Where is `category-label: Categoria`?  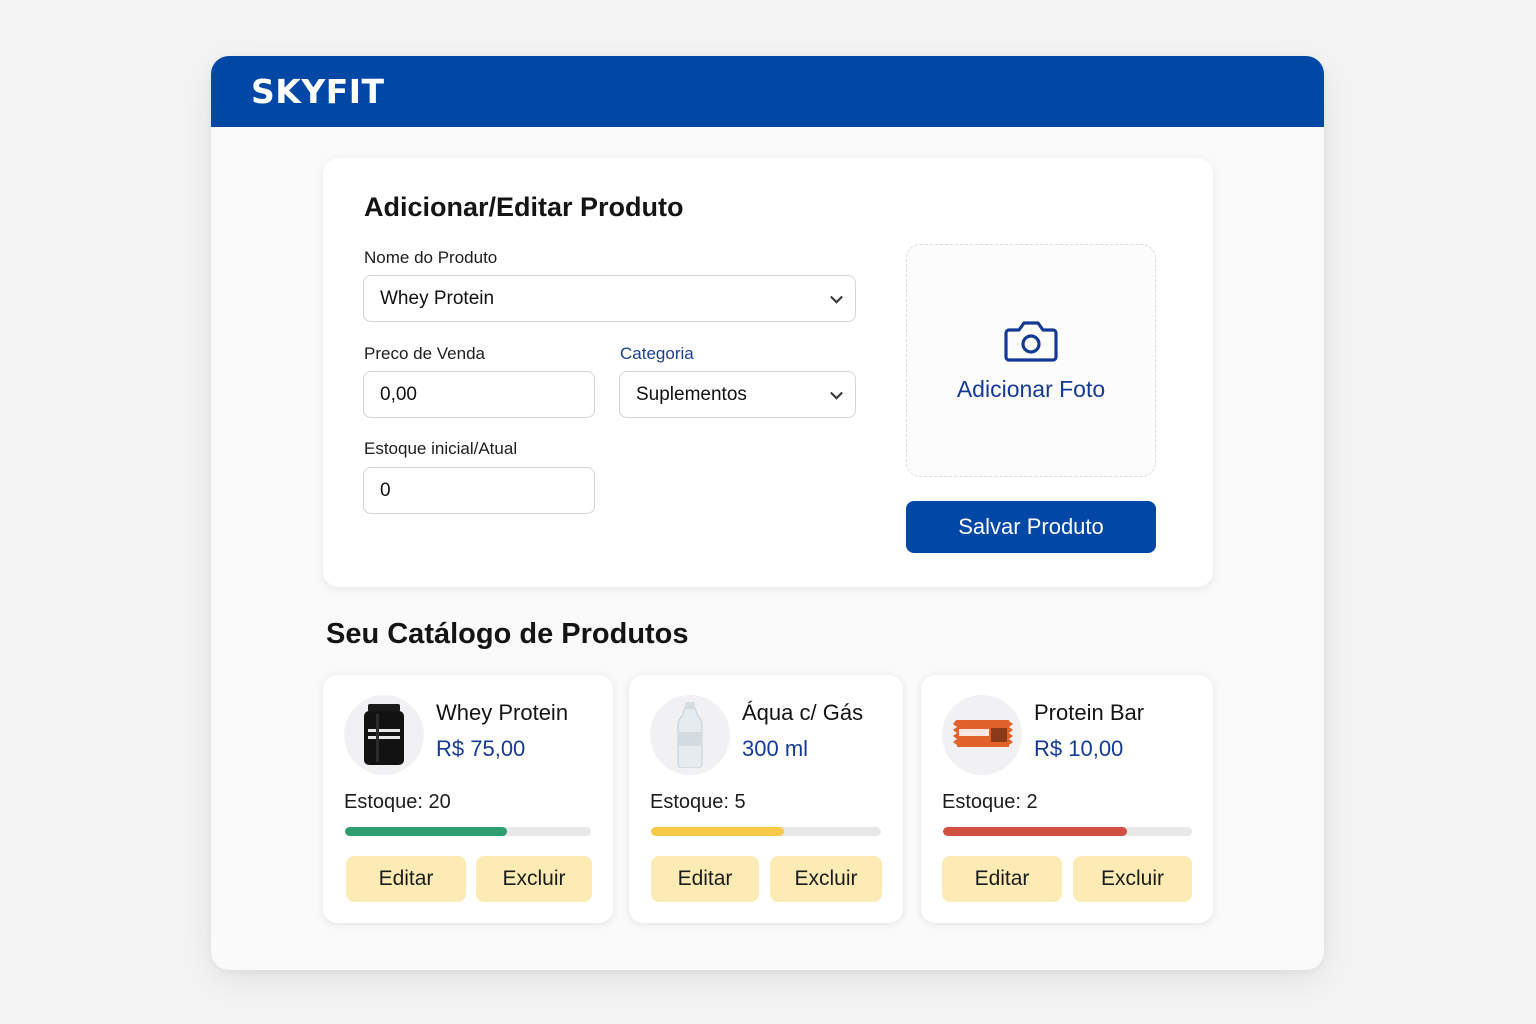 category-label: Categoria is located at coordinates (657, 353).